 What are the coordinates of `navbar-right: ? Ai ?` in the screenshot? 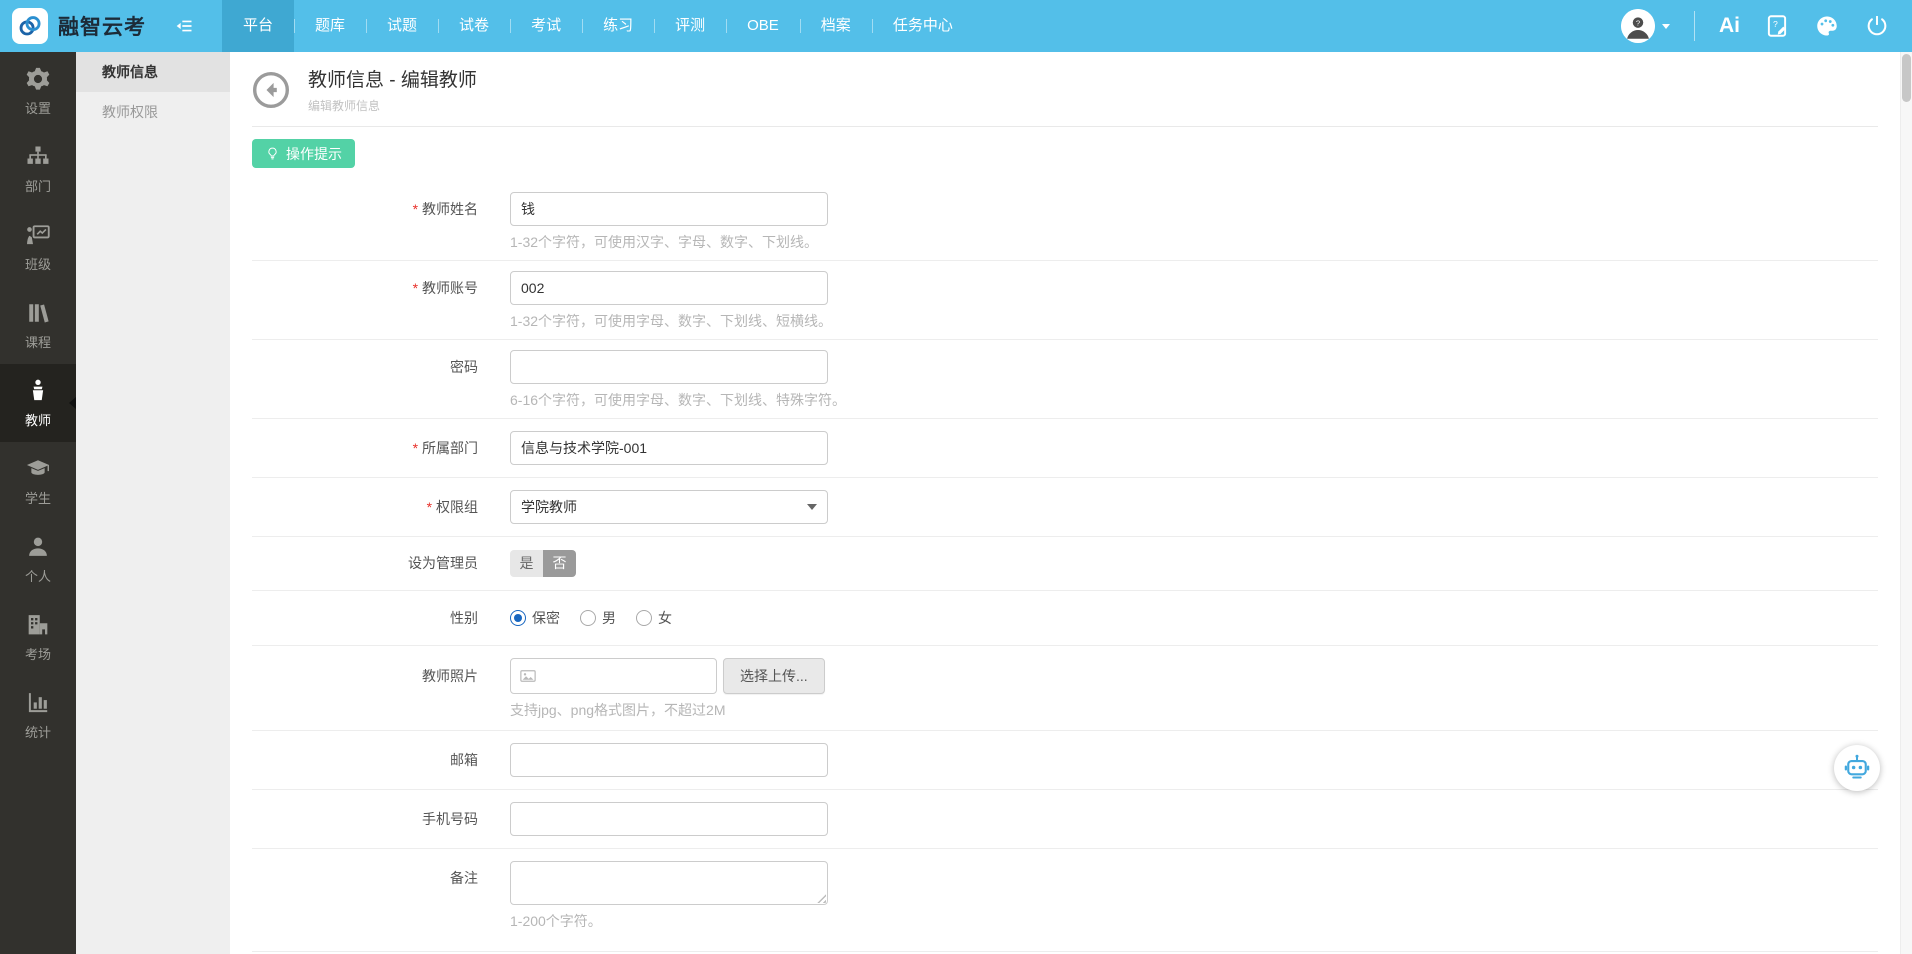 It's located at (1766, 26).